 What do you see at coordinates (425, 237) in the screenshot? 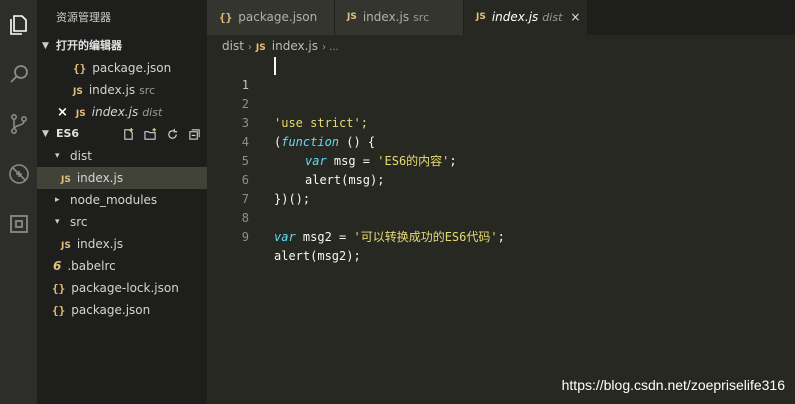
I see `code-string: '可以转换成功的ES6代码'` at bounding box center [425, 237].